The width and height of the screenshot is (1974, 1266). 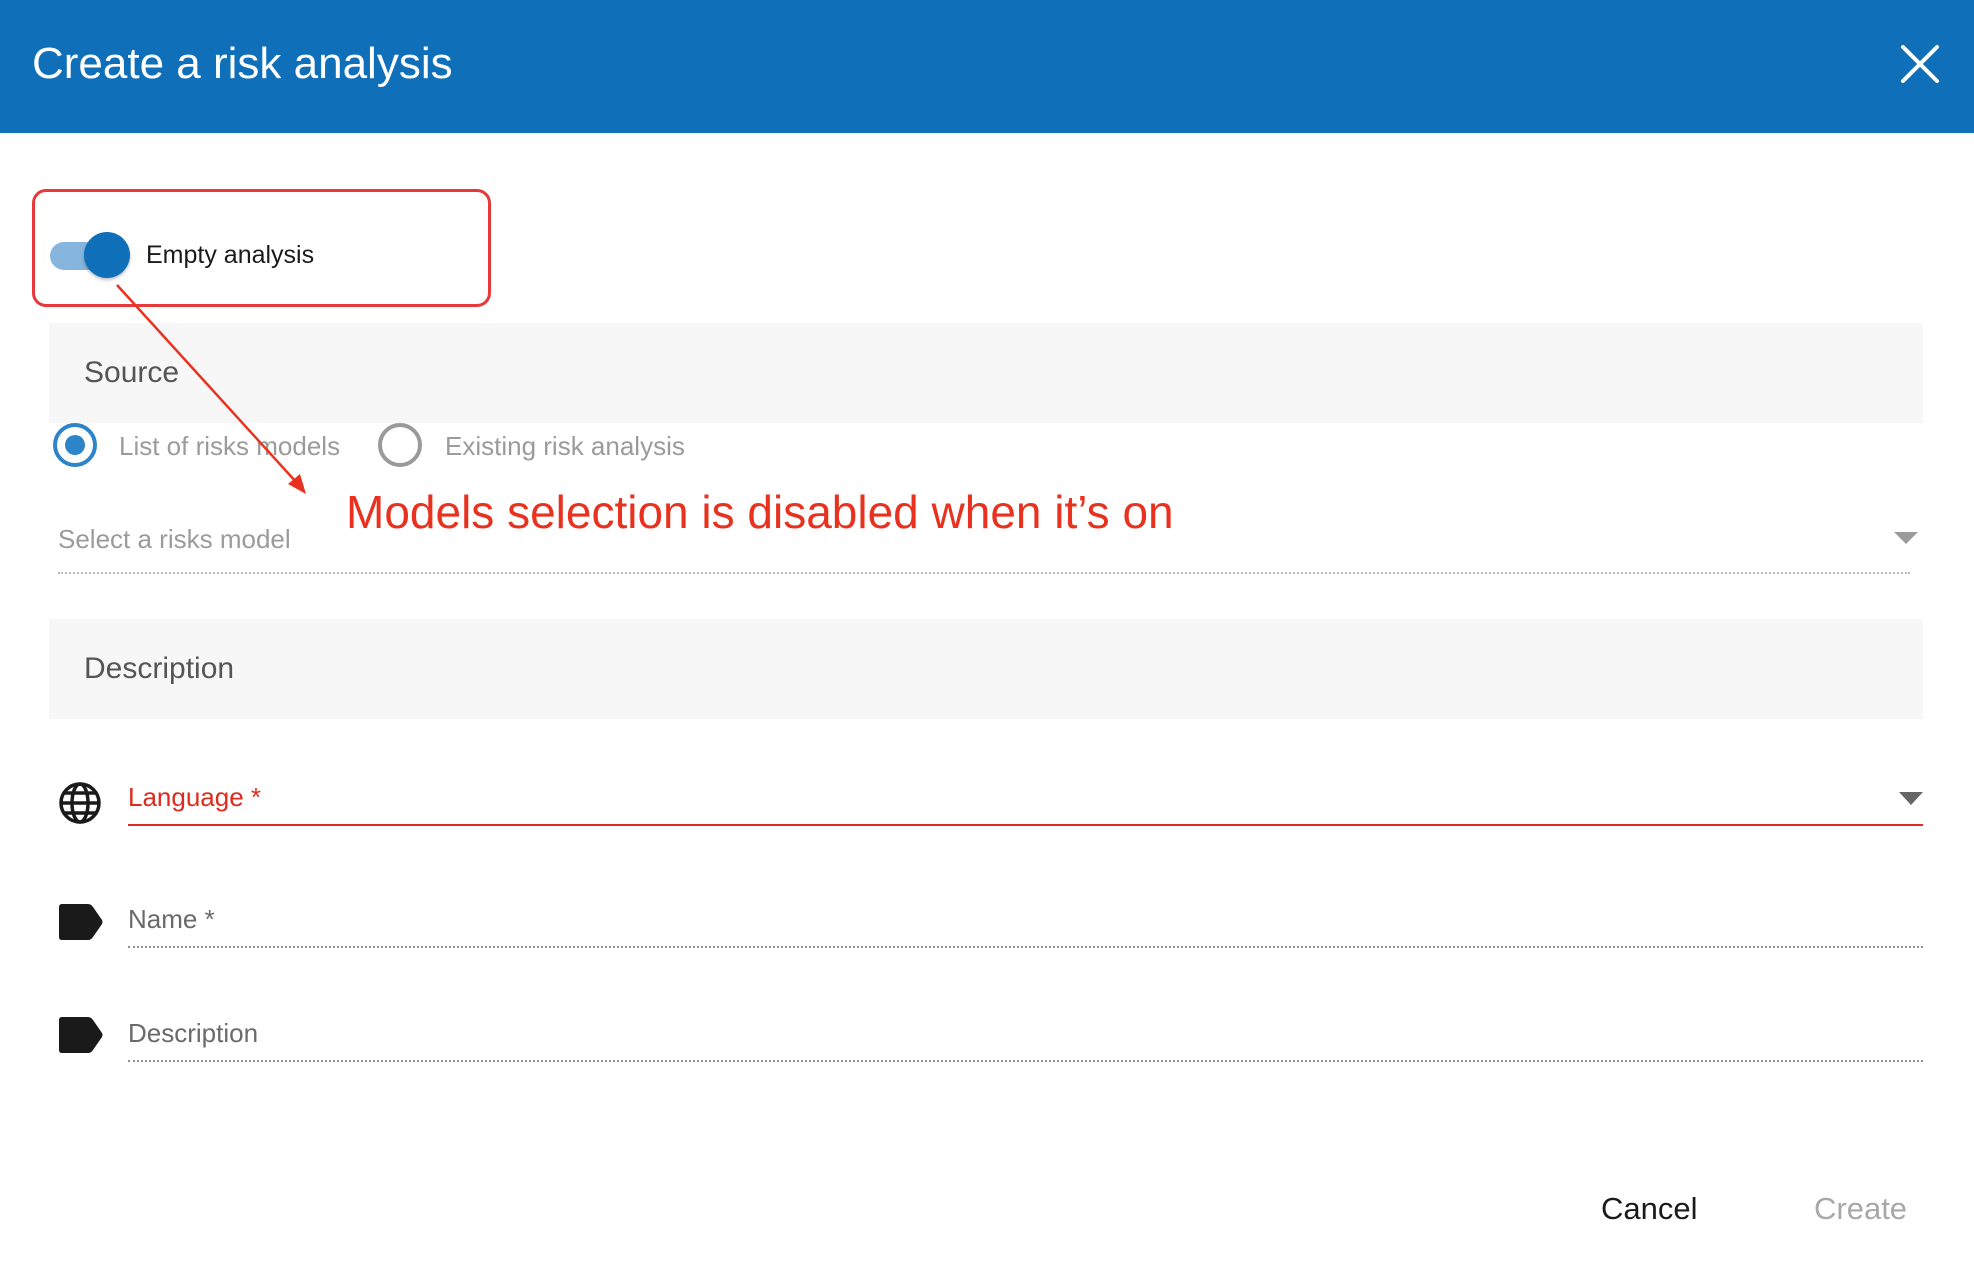 I want to click on source-section-title: Source, so click(x=132, y=372).